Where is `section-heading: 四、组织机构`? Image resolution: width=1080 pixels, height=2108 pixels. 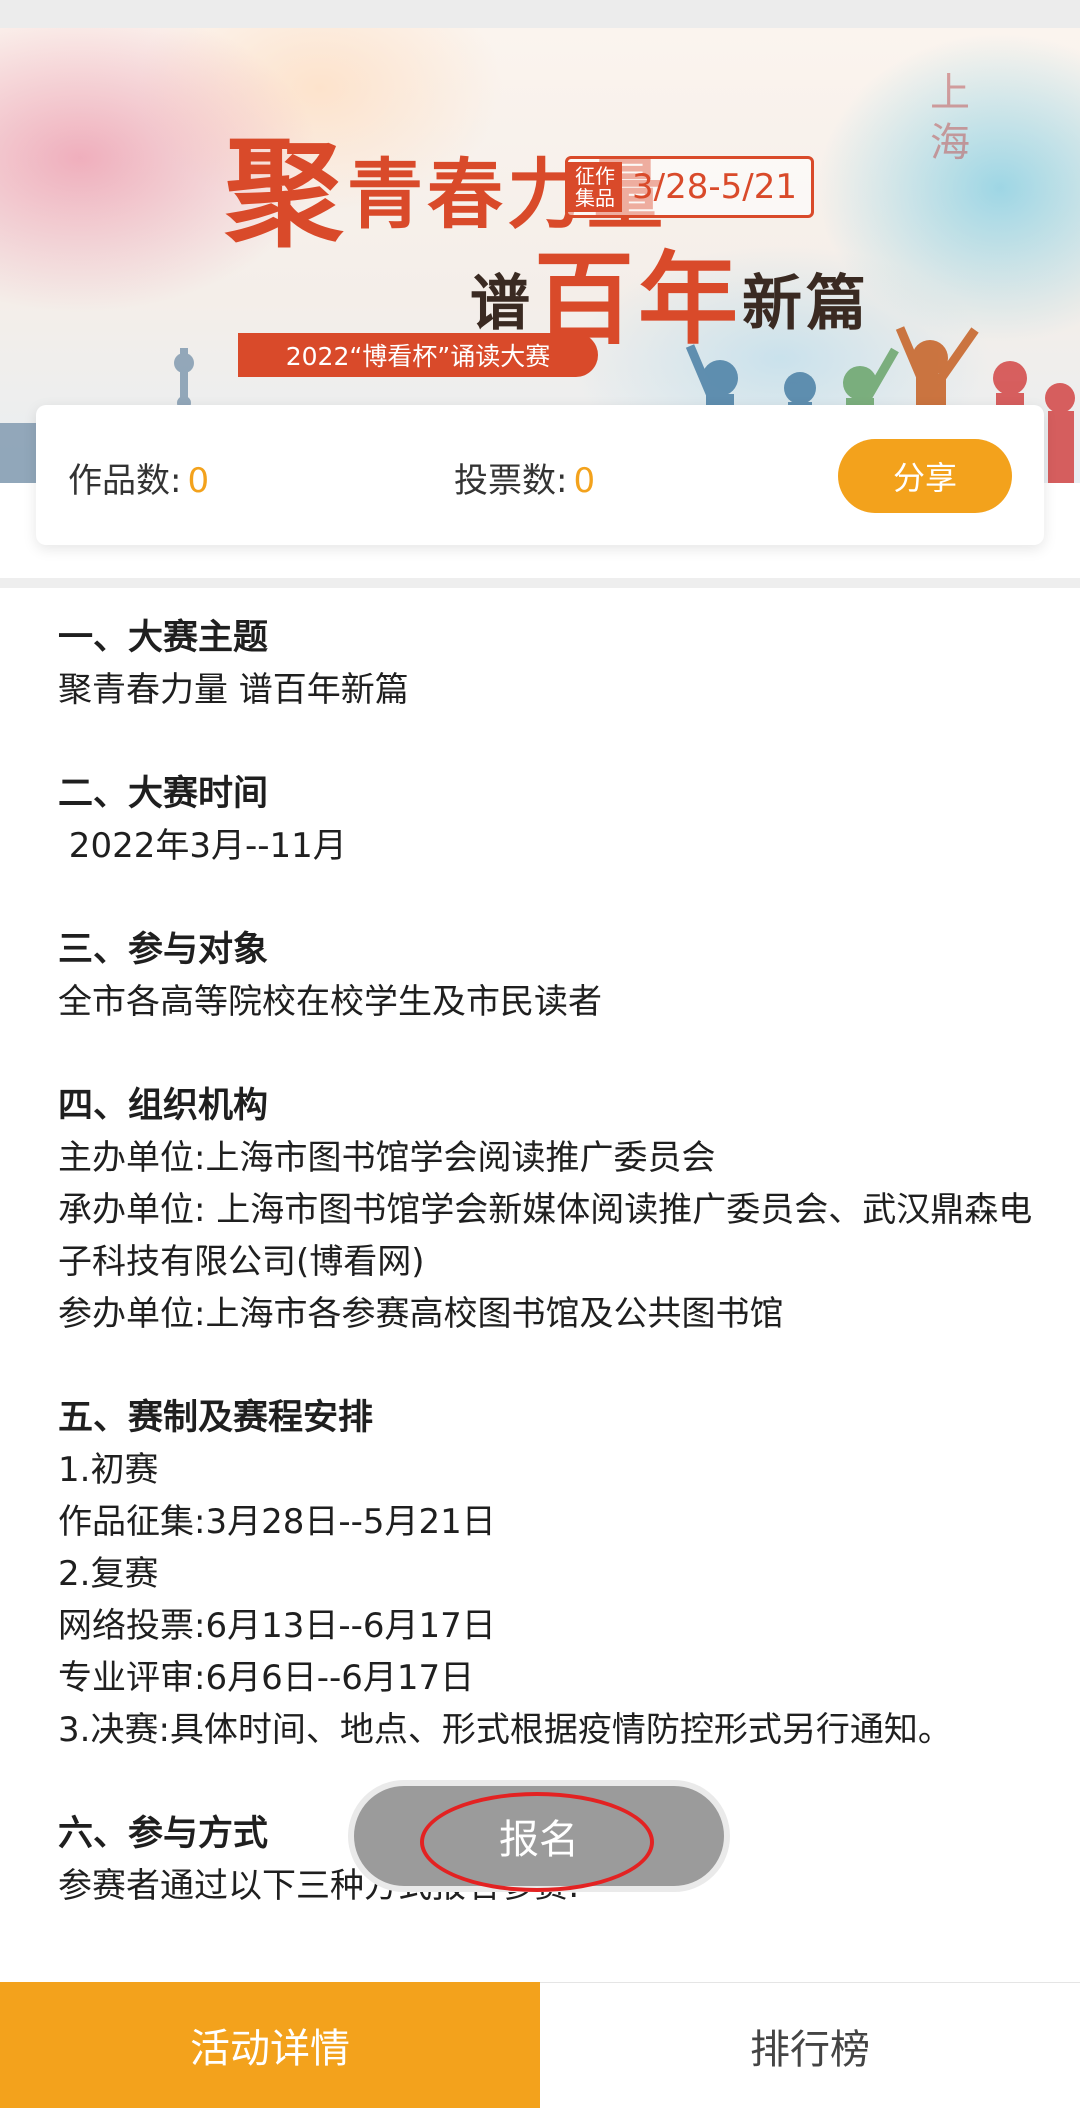 section-heading: 四、组织机构 is located at coordinates (163, 1106).